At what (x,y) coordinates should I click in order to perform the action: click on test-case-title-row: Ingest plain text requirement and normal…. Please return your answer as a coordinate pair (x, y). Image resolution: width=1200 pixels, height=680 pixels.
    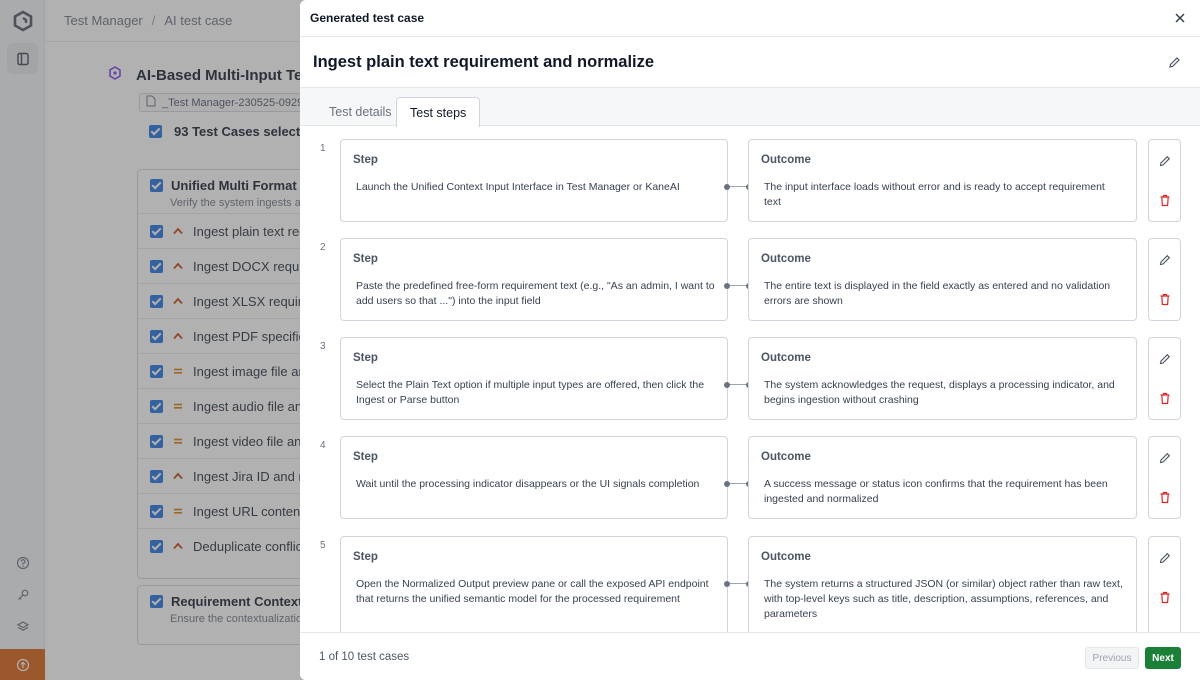
    Looking at the image, I should click on (750, 62).